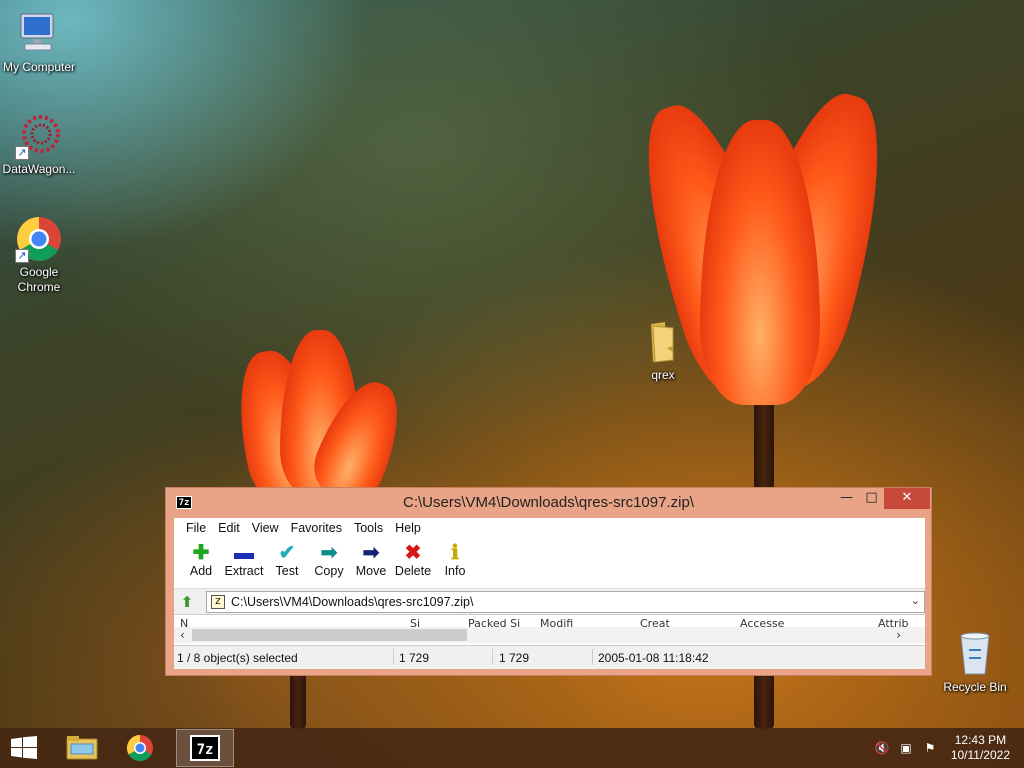 Image resolution: width=1024 pixels, height=768 pixels. I want to click on status-selection: 1 / 8 object(s) selected, so click(237, 658).